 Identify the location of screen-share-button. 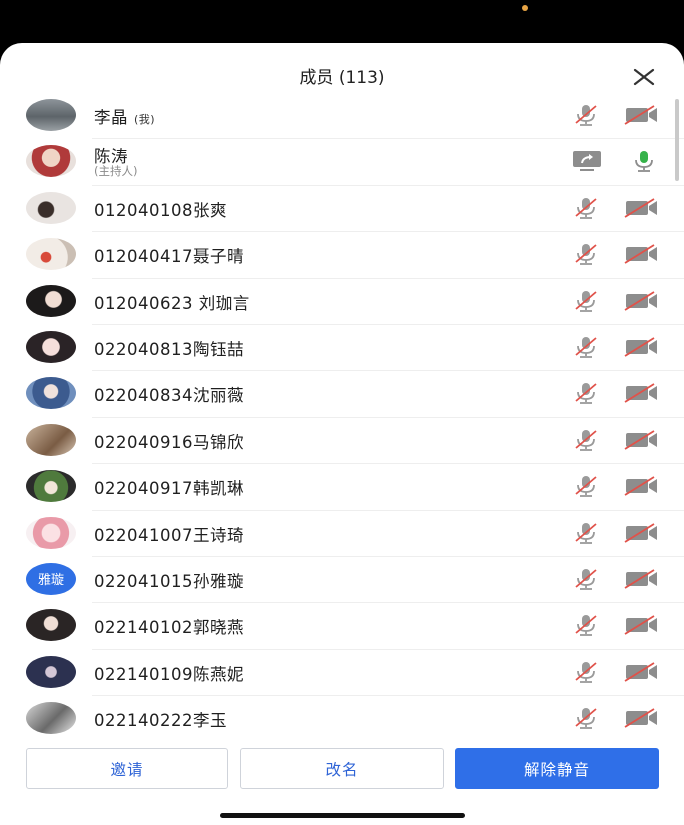
(588, 161).